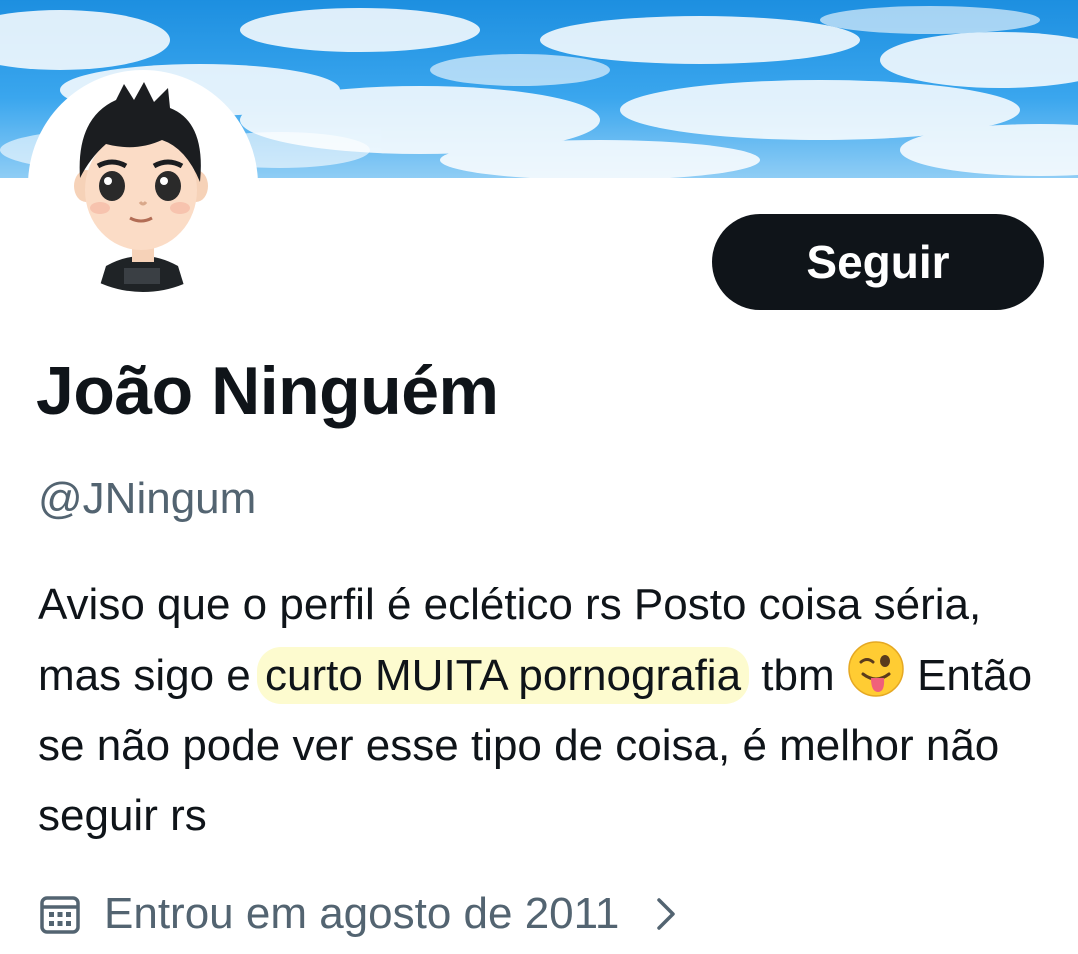  I want to click on winking-face-with-tongue-icon, so click(876, 669).